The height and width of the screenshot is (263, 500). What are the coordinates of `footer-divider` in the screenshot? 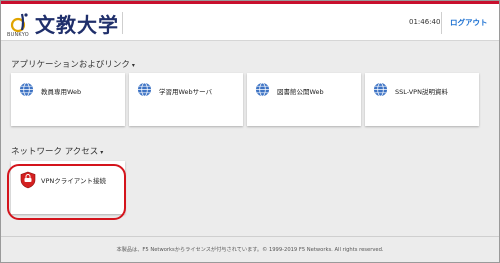 It's located at (250, 236).